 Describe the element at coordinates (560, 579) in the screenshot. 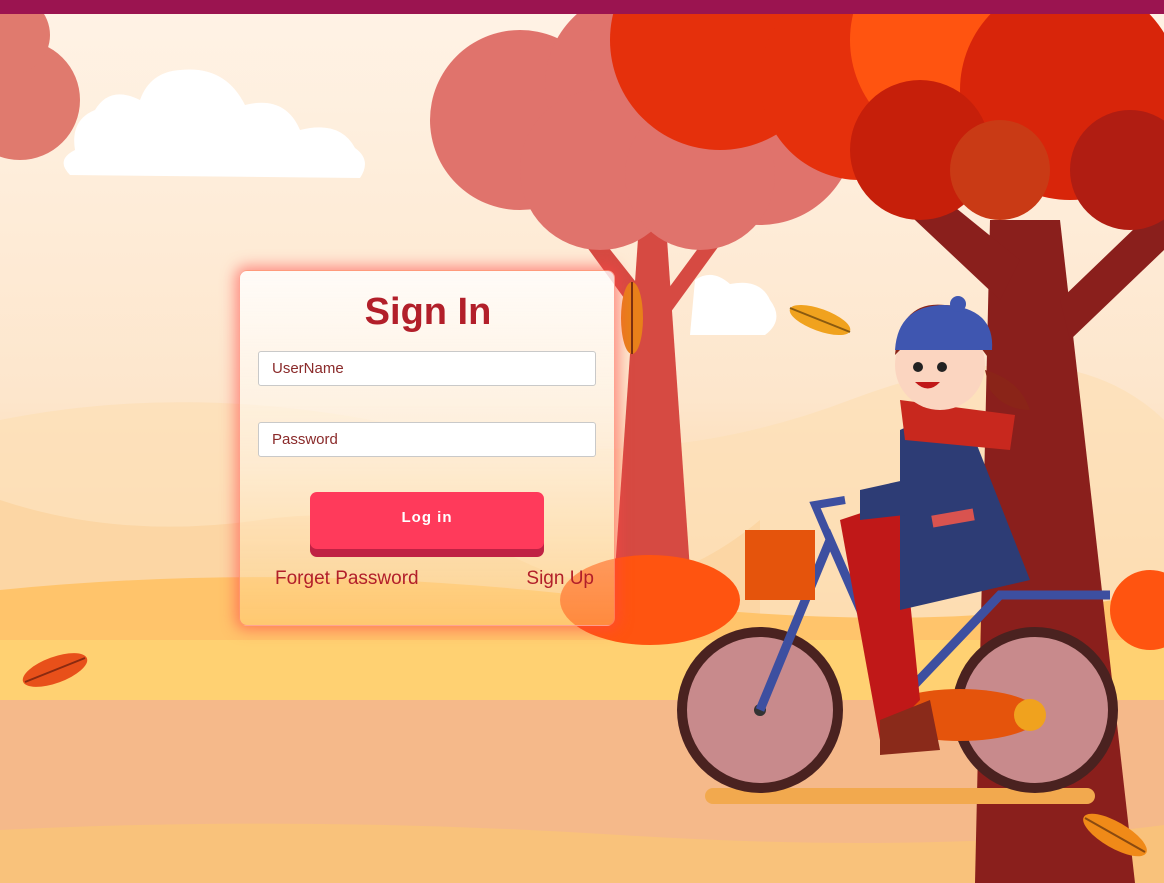

I see `sign-up-link: Sign Up` at that location.